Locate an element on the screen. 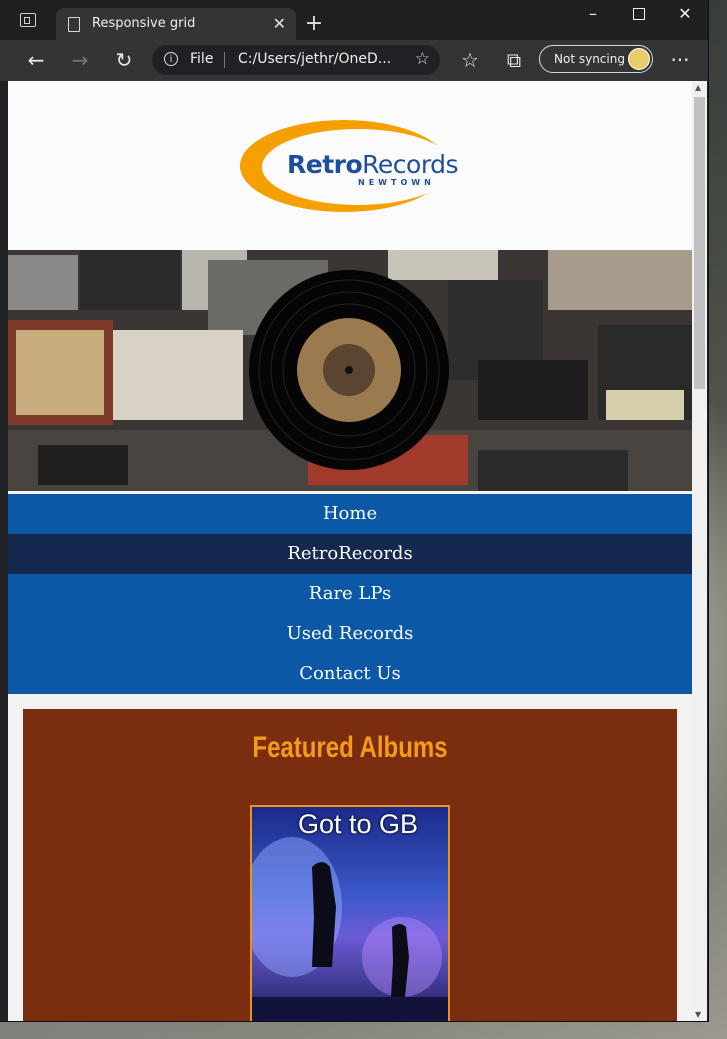 Image resolution: width=727 pixels, height=1039 pixels. maximize-icon is located at coordinates (639, 14).